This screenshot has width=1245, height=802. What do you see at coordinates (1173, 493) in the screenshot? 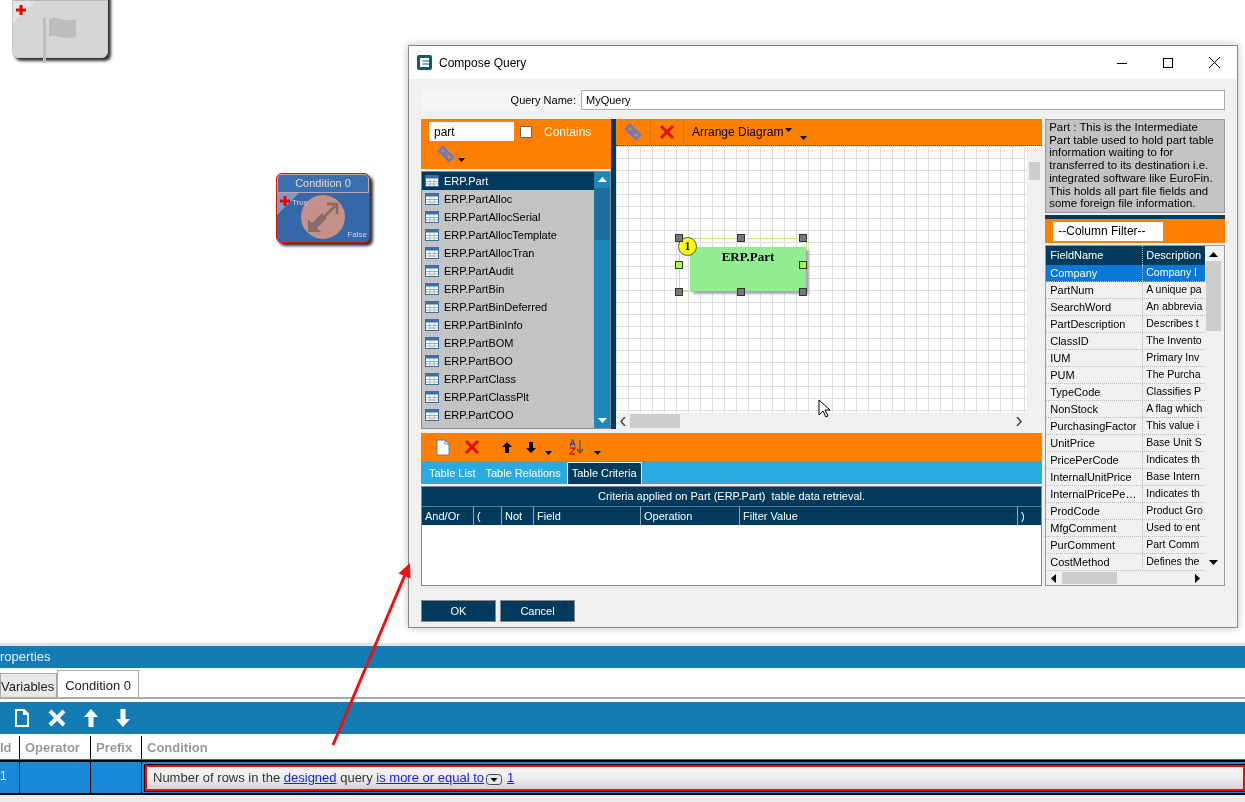
I see `table-cell-text: Indicates th` at bounding box center [1173, 493].